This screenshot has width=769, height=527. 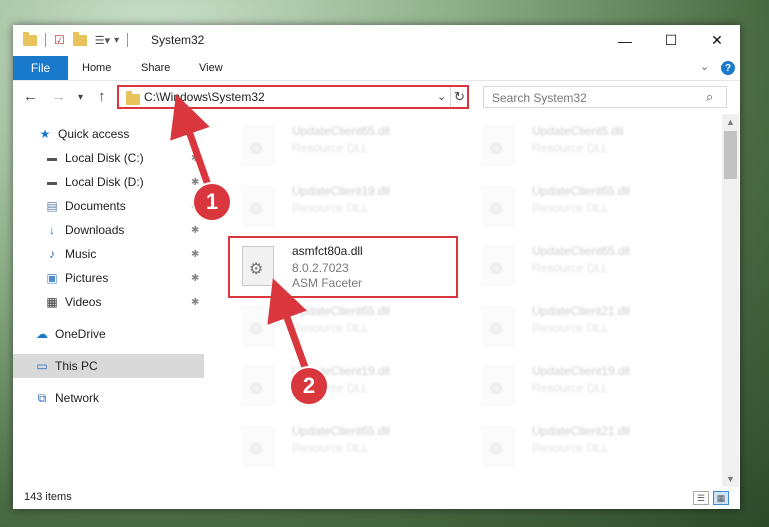 I want to click on sidebar-item-pictures: ▣ Pictures ✱, so click(x=108, y=278).